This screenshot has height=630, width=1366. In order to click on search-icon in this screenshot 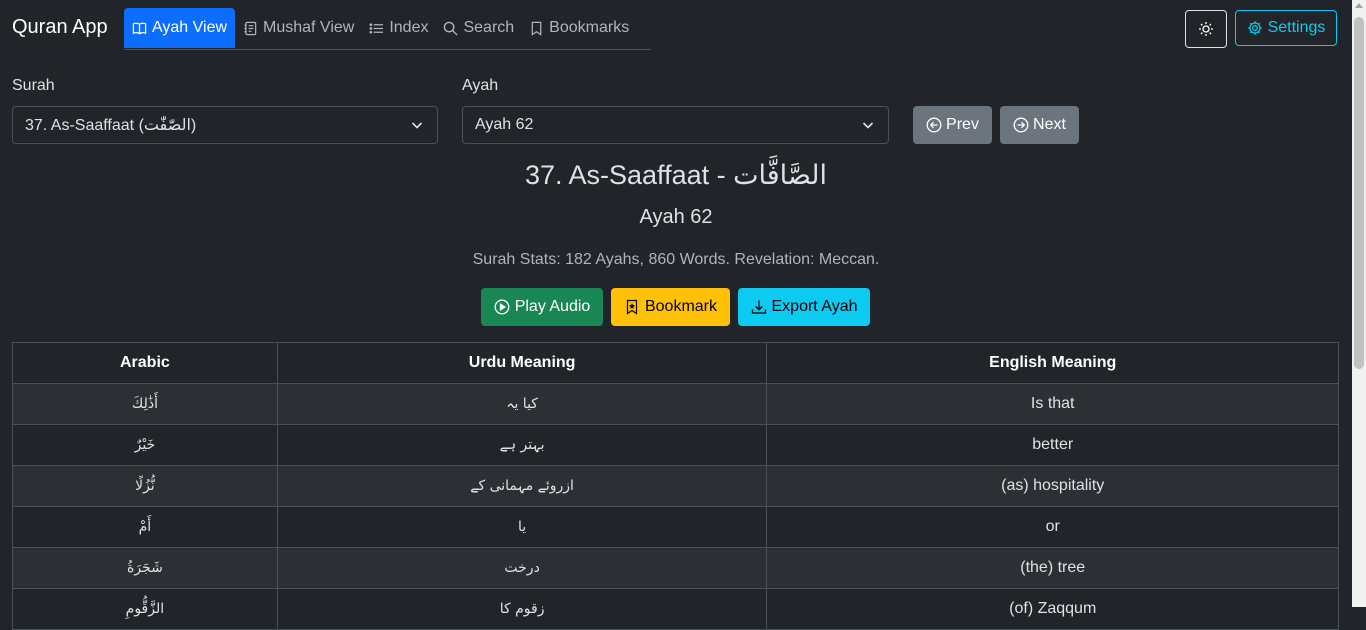, I will do `click(451, 28)`.